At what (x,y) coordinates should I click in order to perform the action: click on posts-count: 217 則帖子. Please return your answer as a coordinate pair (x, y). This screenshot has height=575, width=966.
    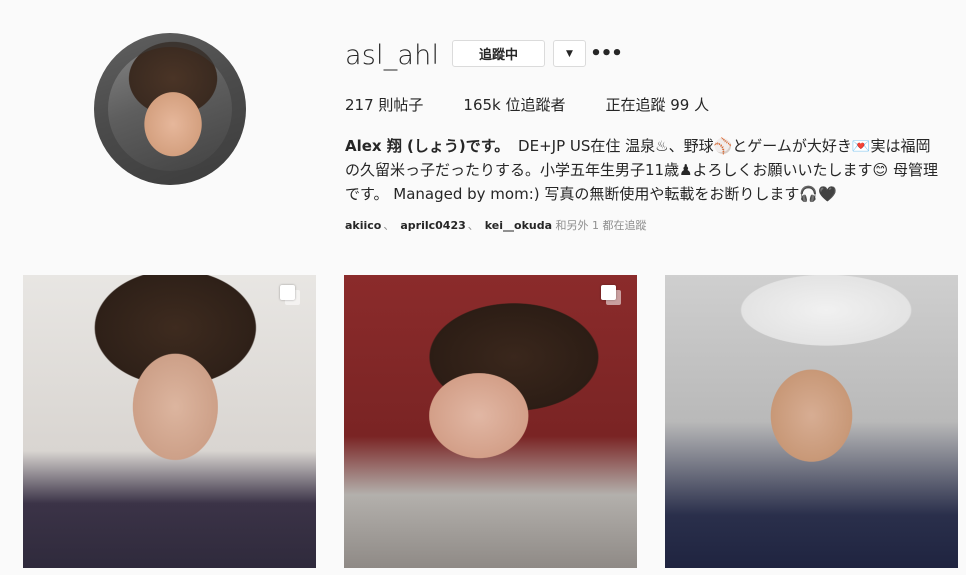
    Looking at the image, I should click on (384, 105).